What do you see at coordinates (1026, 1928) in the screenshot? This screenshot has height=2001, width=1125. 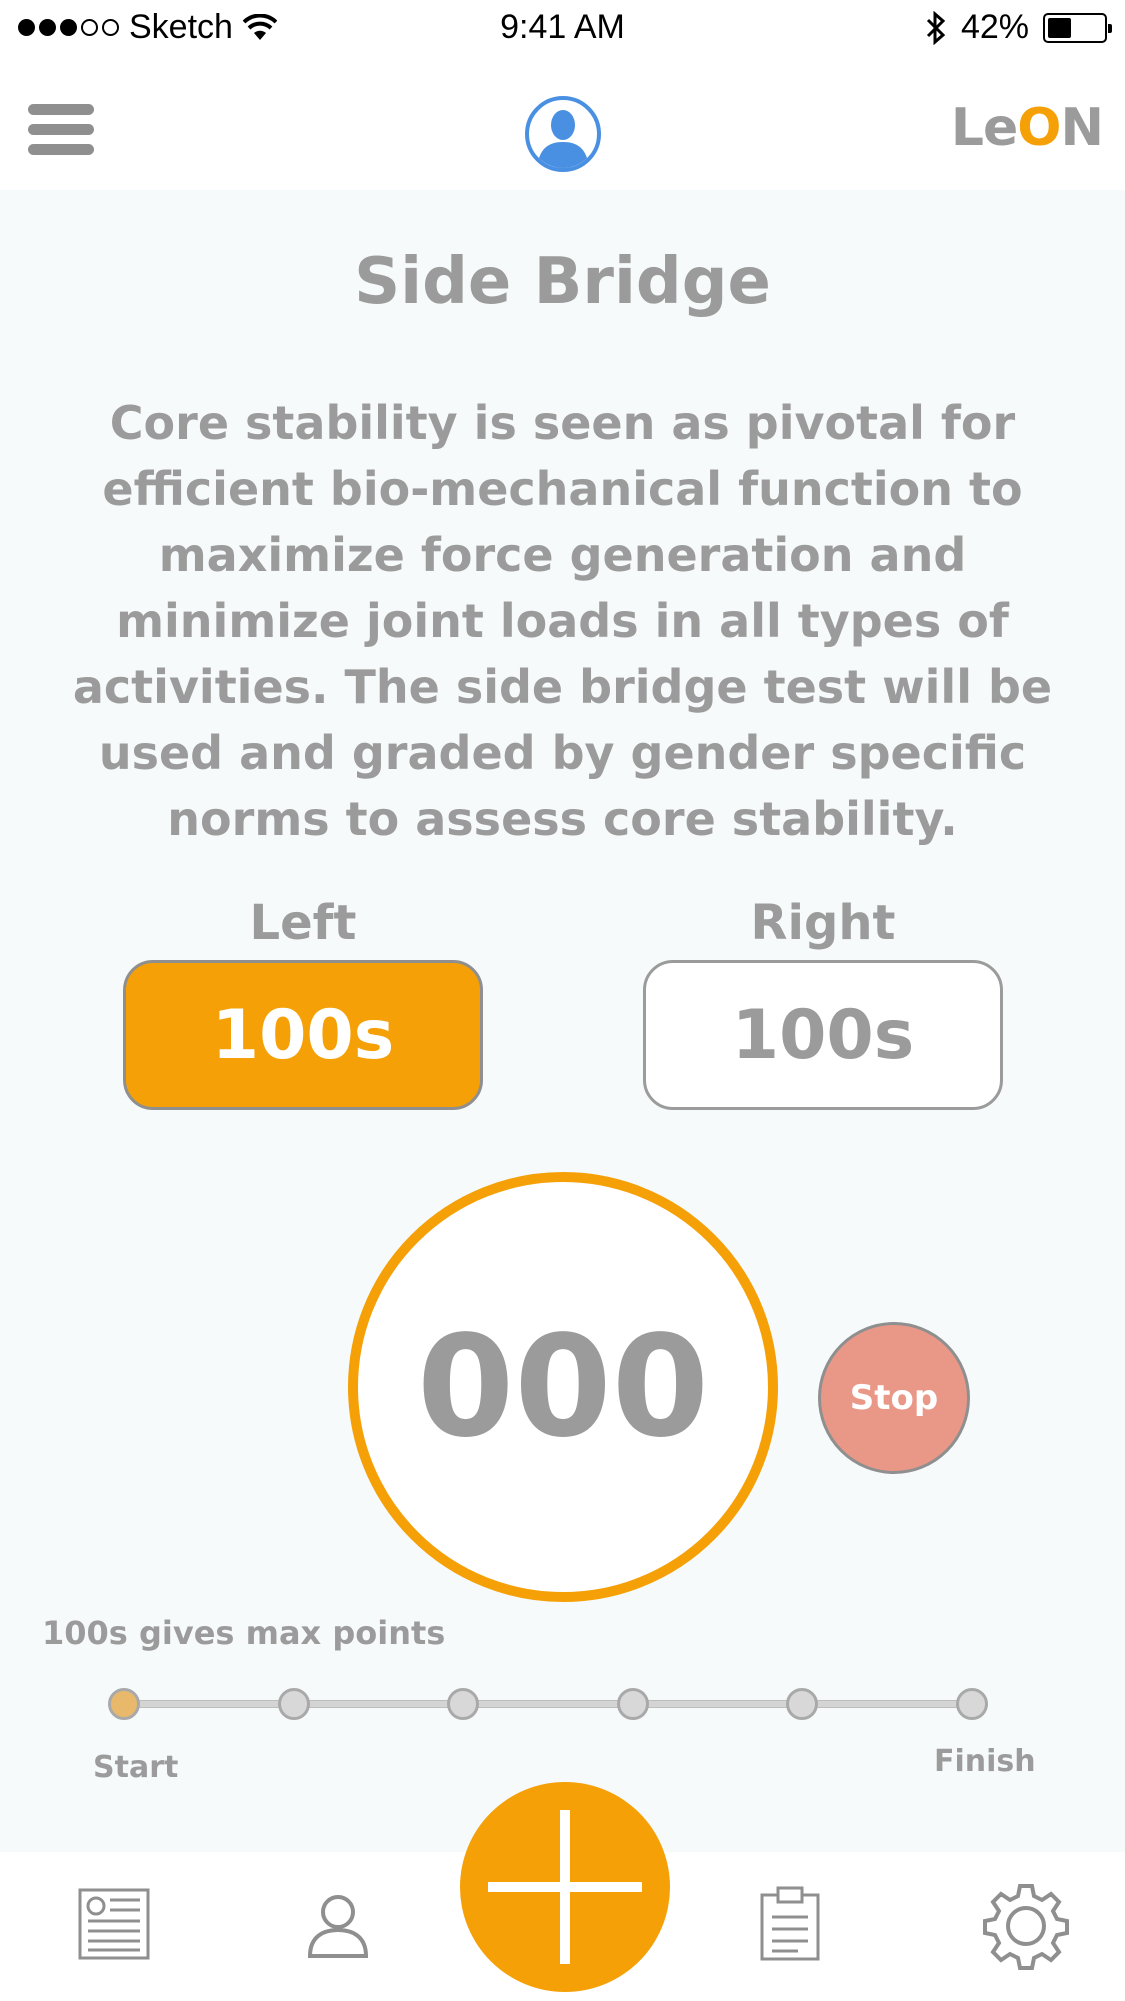 I see `settings-icon` at bounding box center [1026, 1928].